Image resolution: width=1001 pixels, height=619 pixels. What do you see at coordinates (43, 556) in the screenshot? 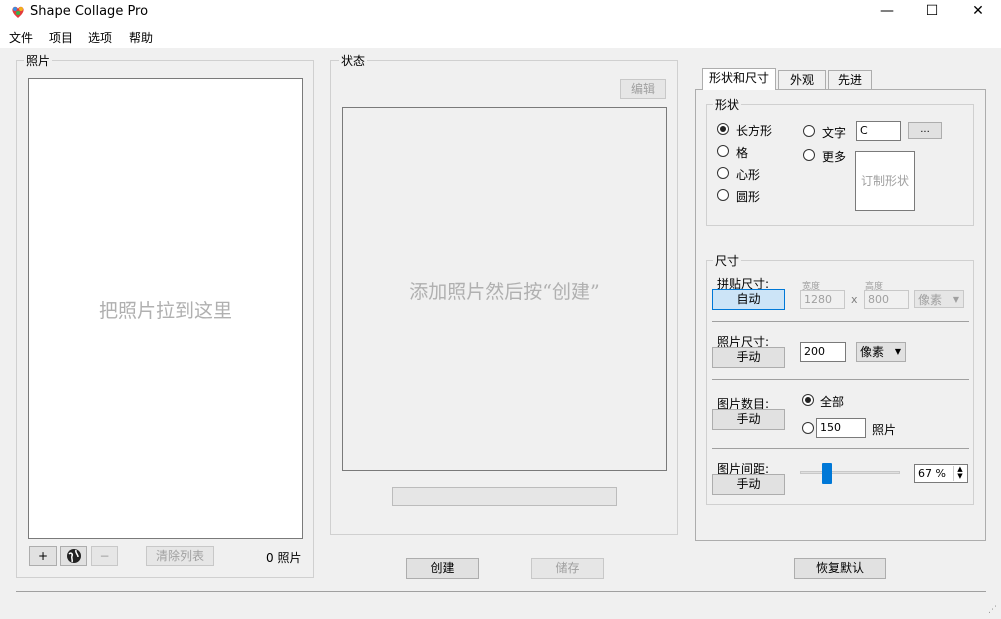
I see `add-photo-button: +` at bounding box center [43, 556].